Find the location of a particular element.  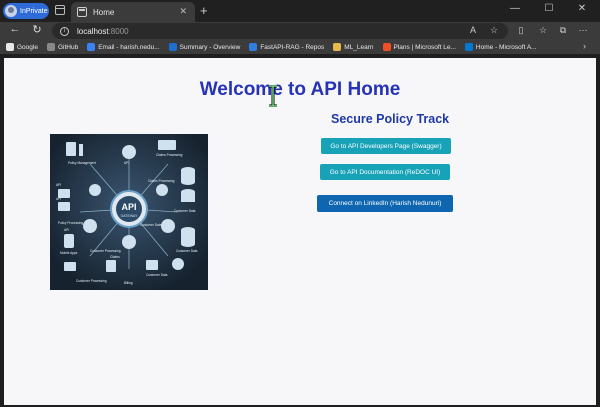

url-port: :8000 is located at coordinates (118, 31).